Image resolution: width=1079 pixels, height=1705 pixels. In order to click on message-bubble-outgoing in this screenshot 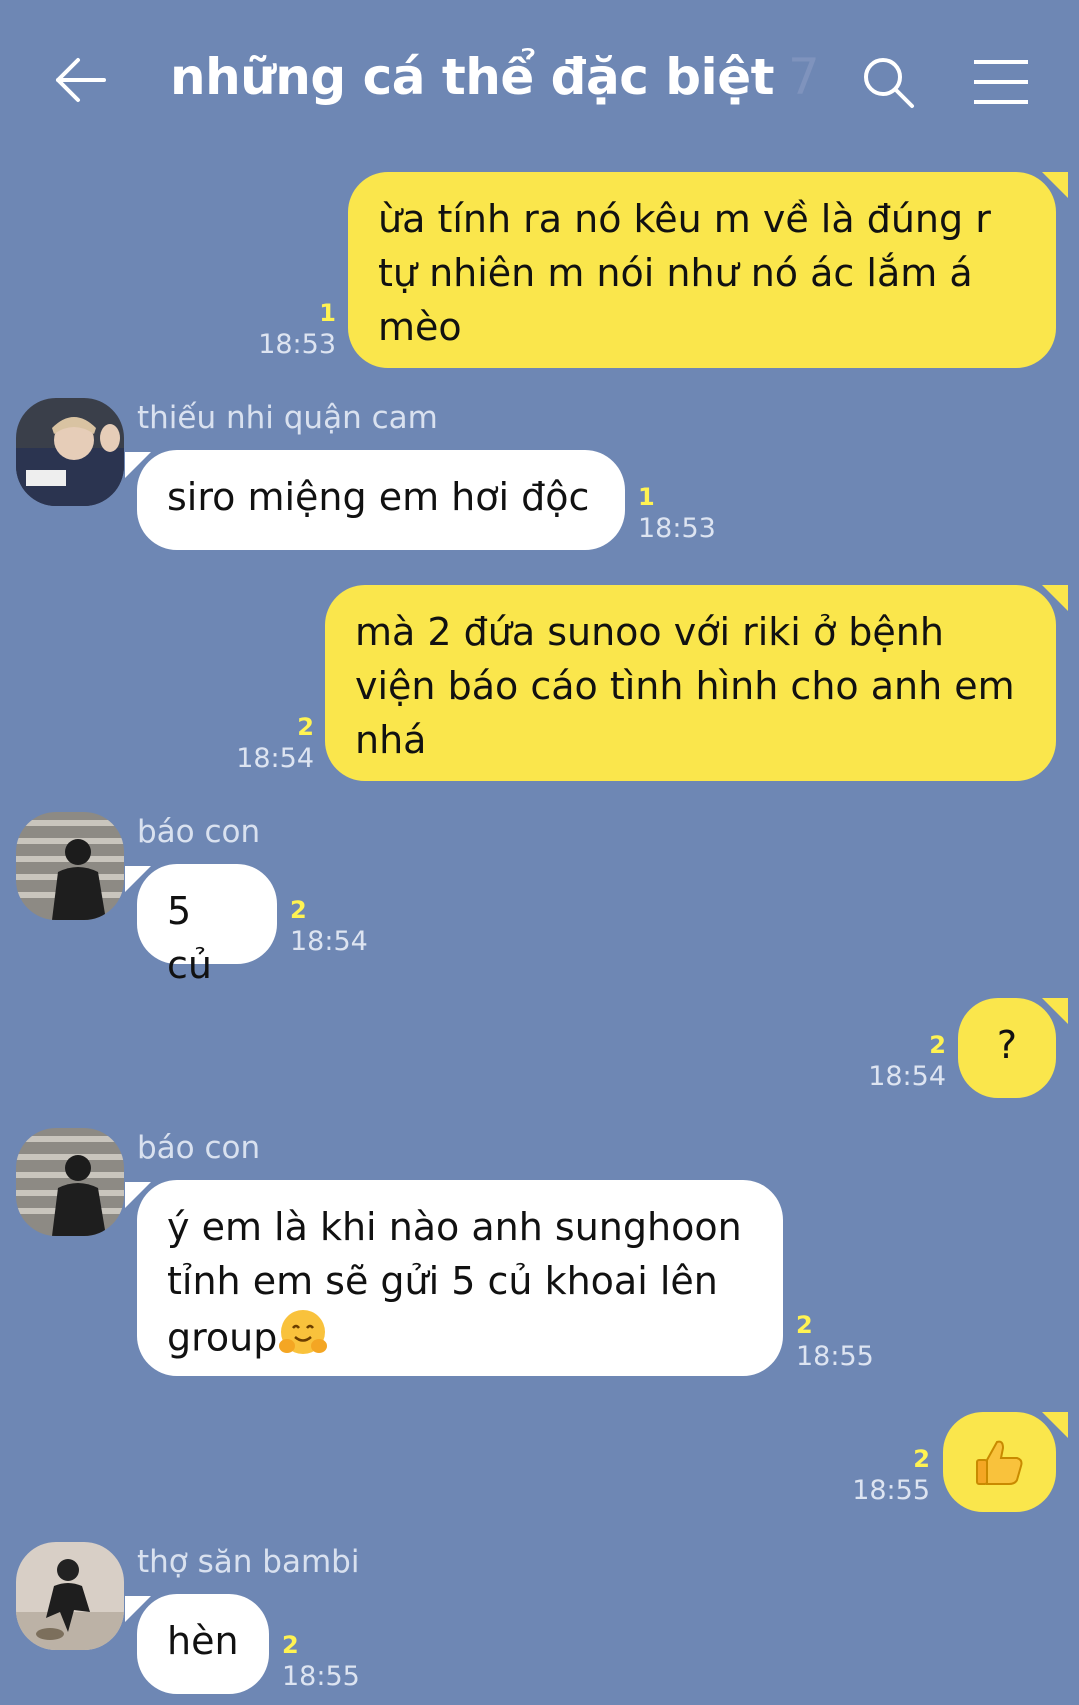, I will do `click(1005, 1462)`.